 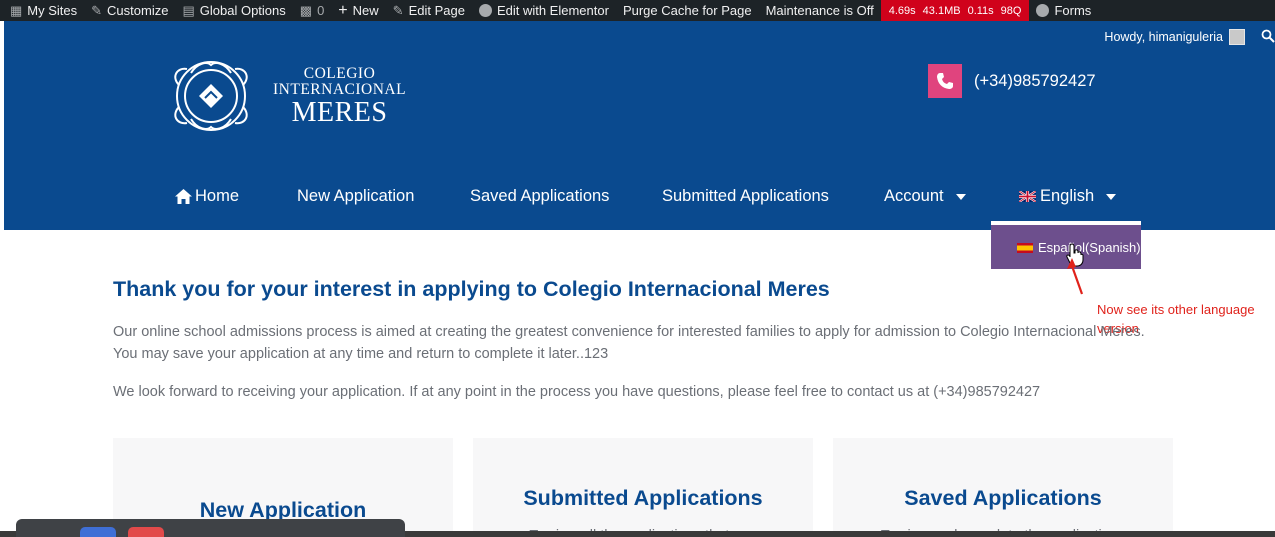 I want to click on howdy-text: Howdy, himaniguleria, so click(x=1163, y=37).